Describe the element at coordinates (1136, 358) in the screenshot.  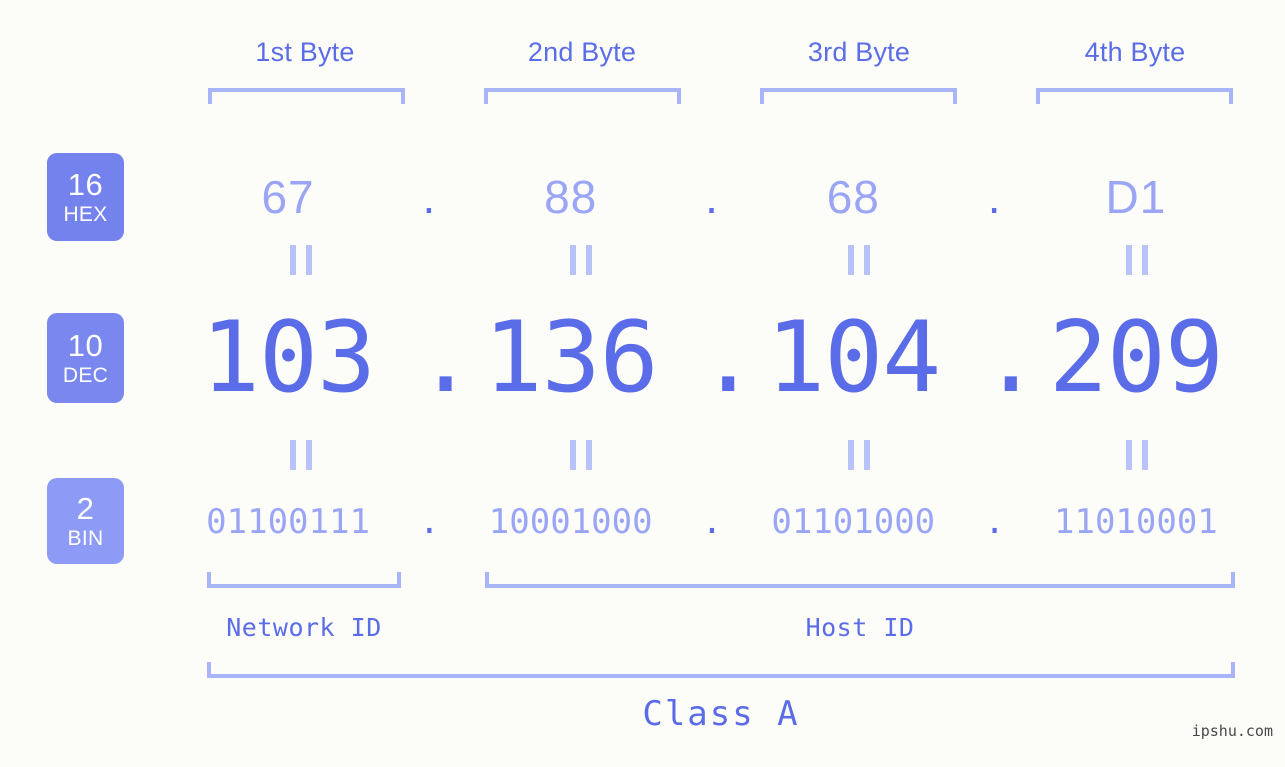
I see `dec-byte-4: 209` at that location.